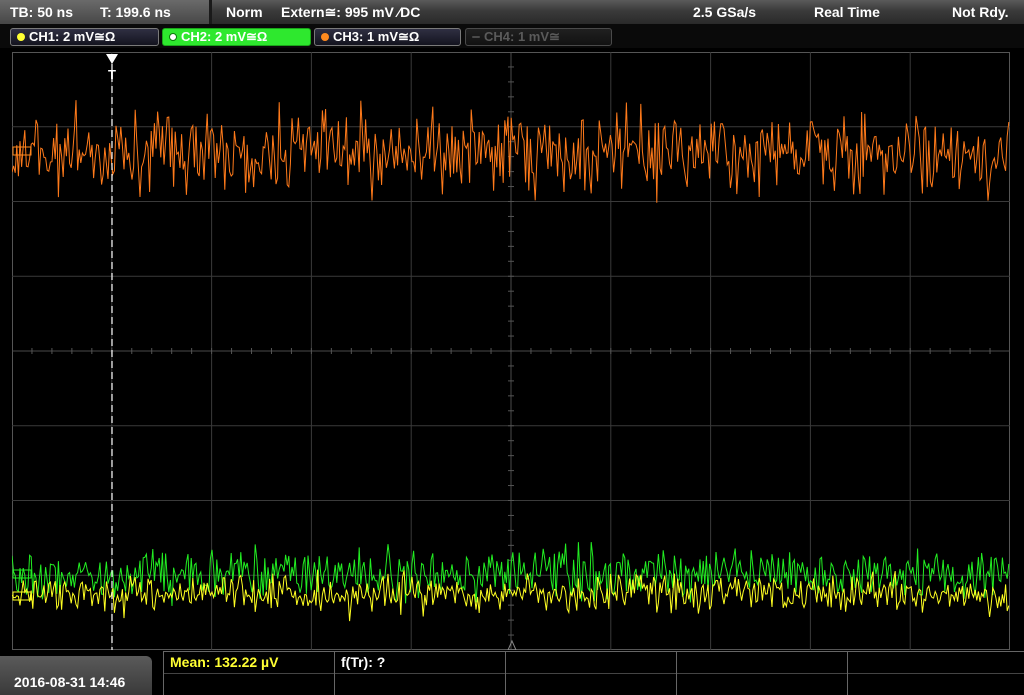 The image size is (1024, 695). I want to click on measurement-rise-frequency: f(Tr): ?, so click(363, 662).